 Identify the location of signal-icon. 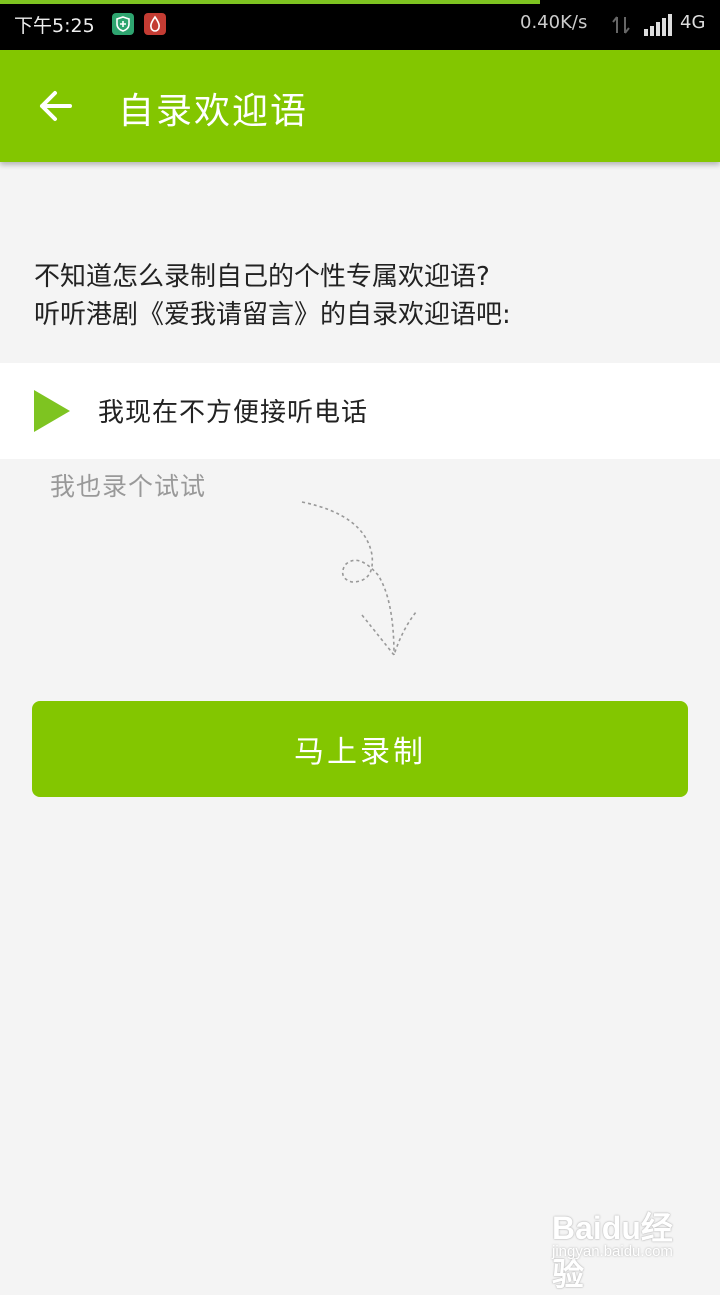
(658, 25).